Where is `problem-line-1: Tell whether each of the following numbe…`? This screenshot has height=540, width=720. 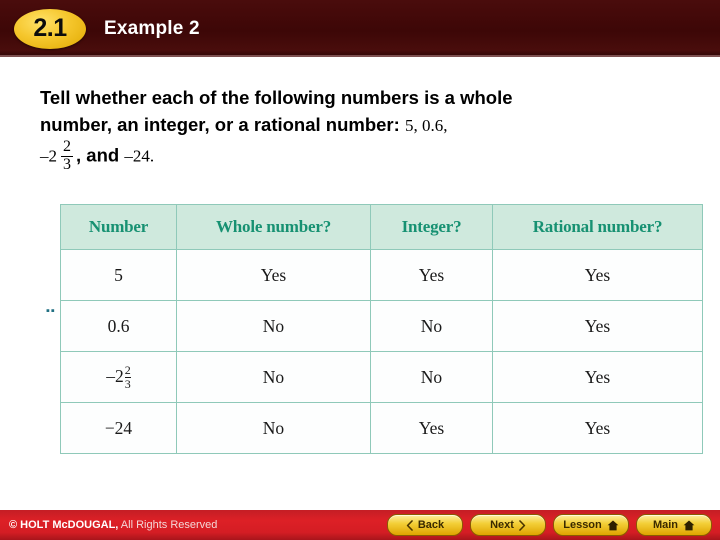
problem-line-1: Tell whether each of the following numbe… is located at coordinates (365, 97).